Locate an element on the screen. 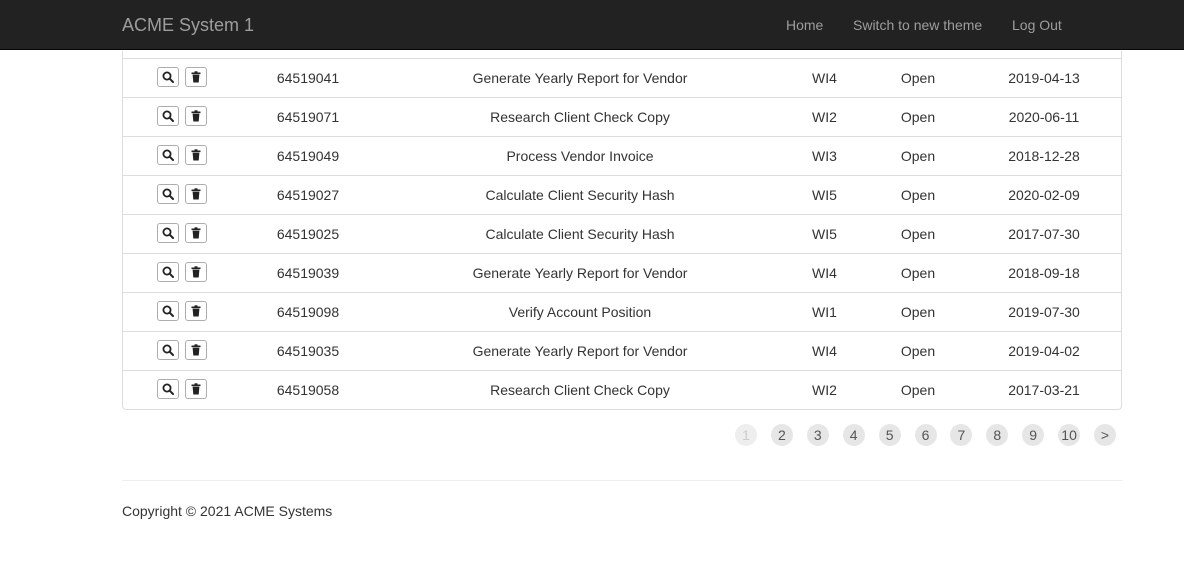 Image resolution: width=1184 pixels, height=581 pixels. item-date: 2019-07-30 is located at coordinates (1044, 312).